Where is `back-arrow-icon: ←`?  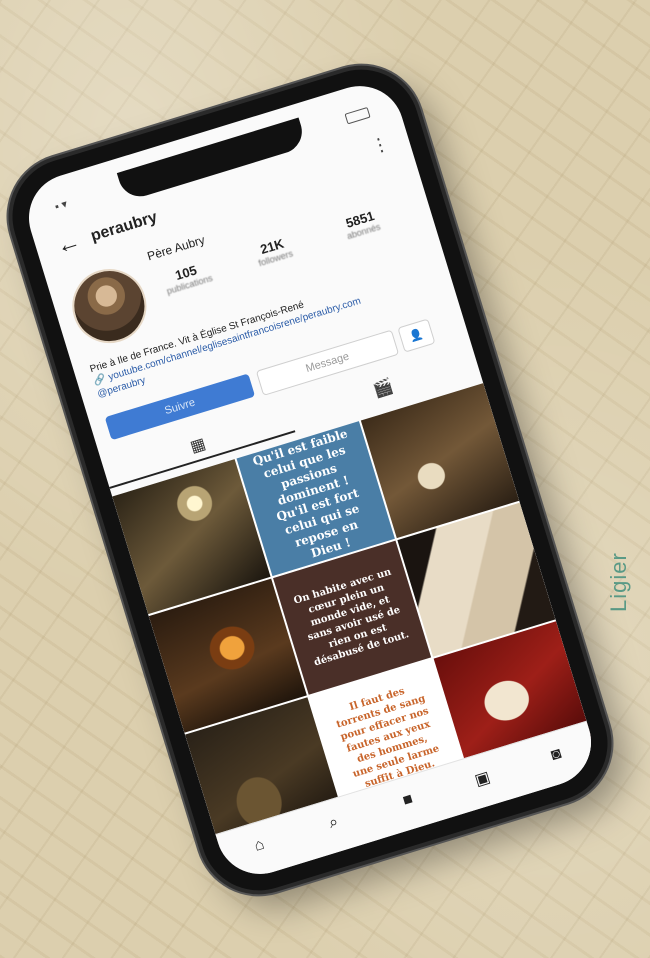
back-arrow-icon: ← is located at coordinates (68, 244).